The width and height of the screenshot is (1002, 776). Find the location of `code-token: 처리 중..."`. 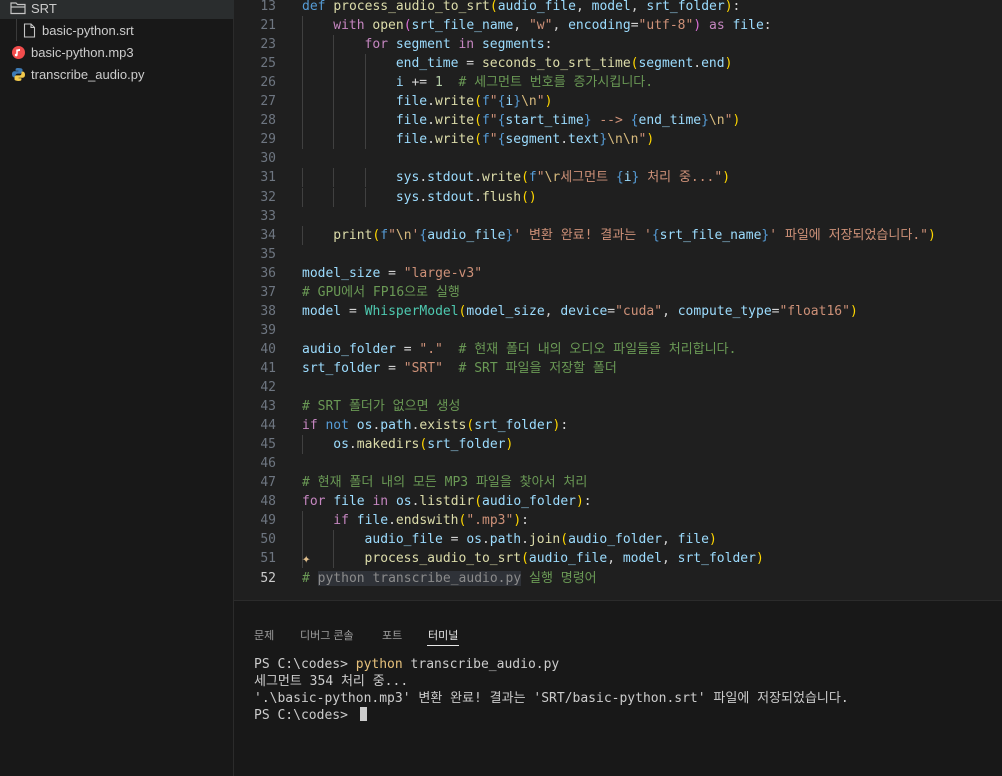

code-token: 처리 중..." is located at coordinates (681, 178).